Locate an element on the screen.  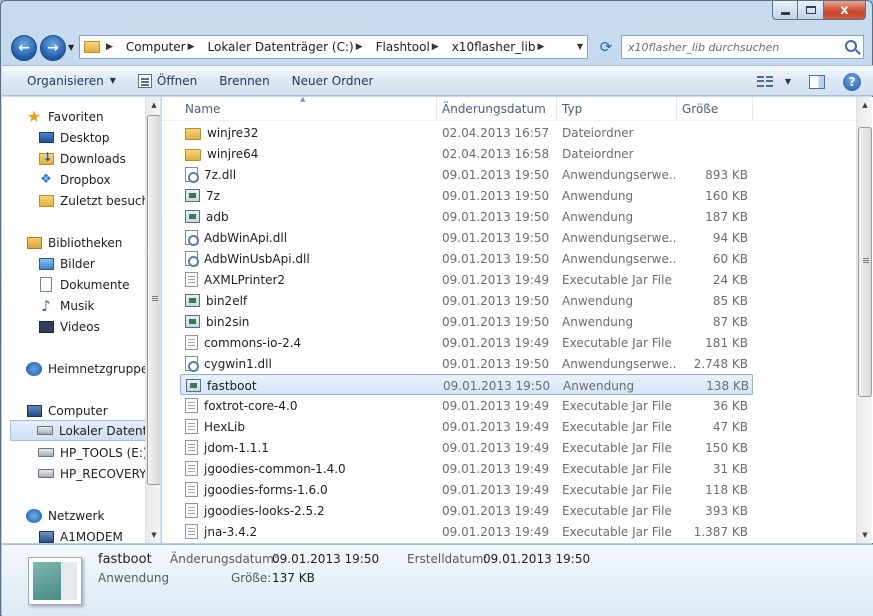
nav-hp-recovery: HP_RECOVERY ( is located at coordinates (92, 473).